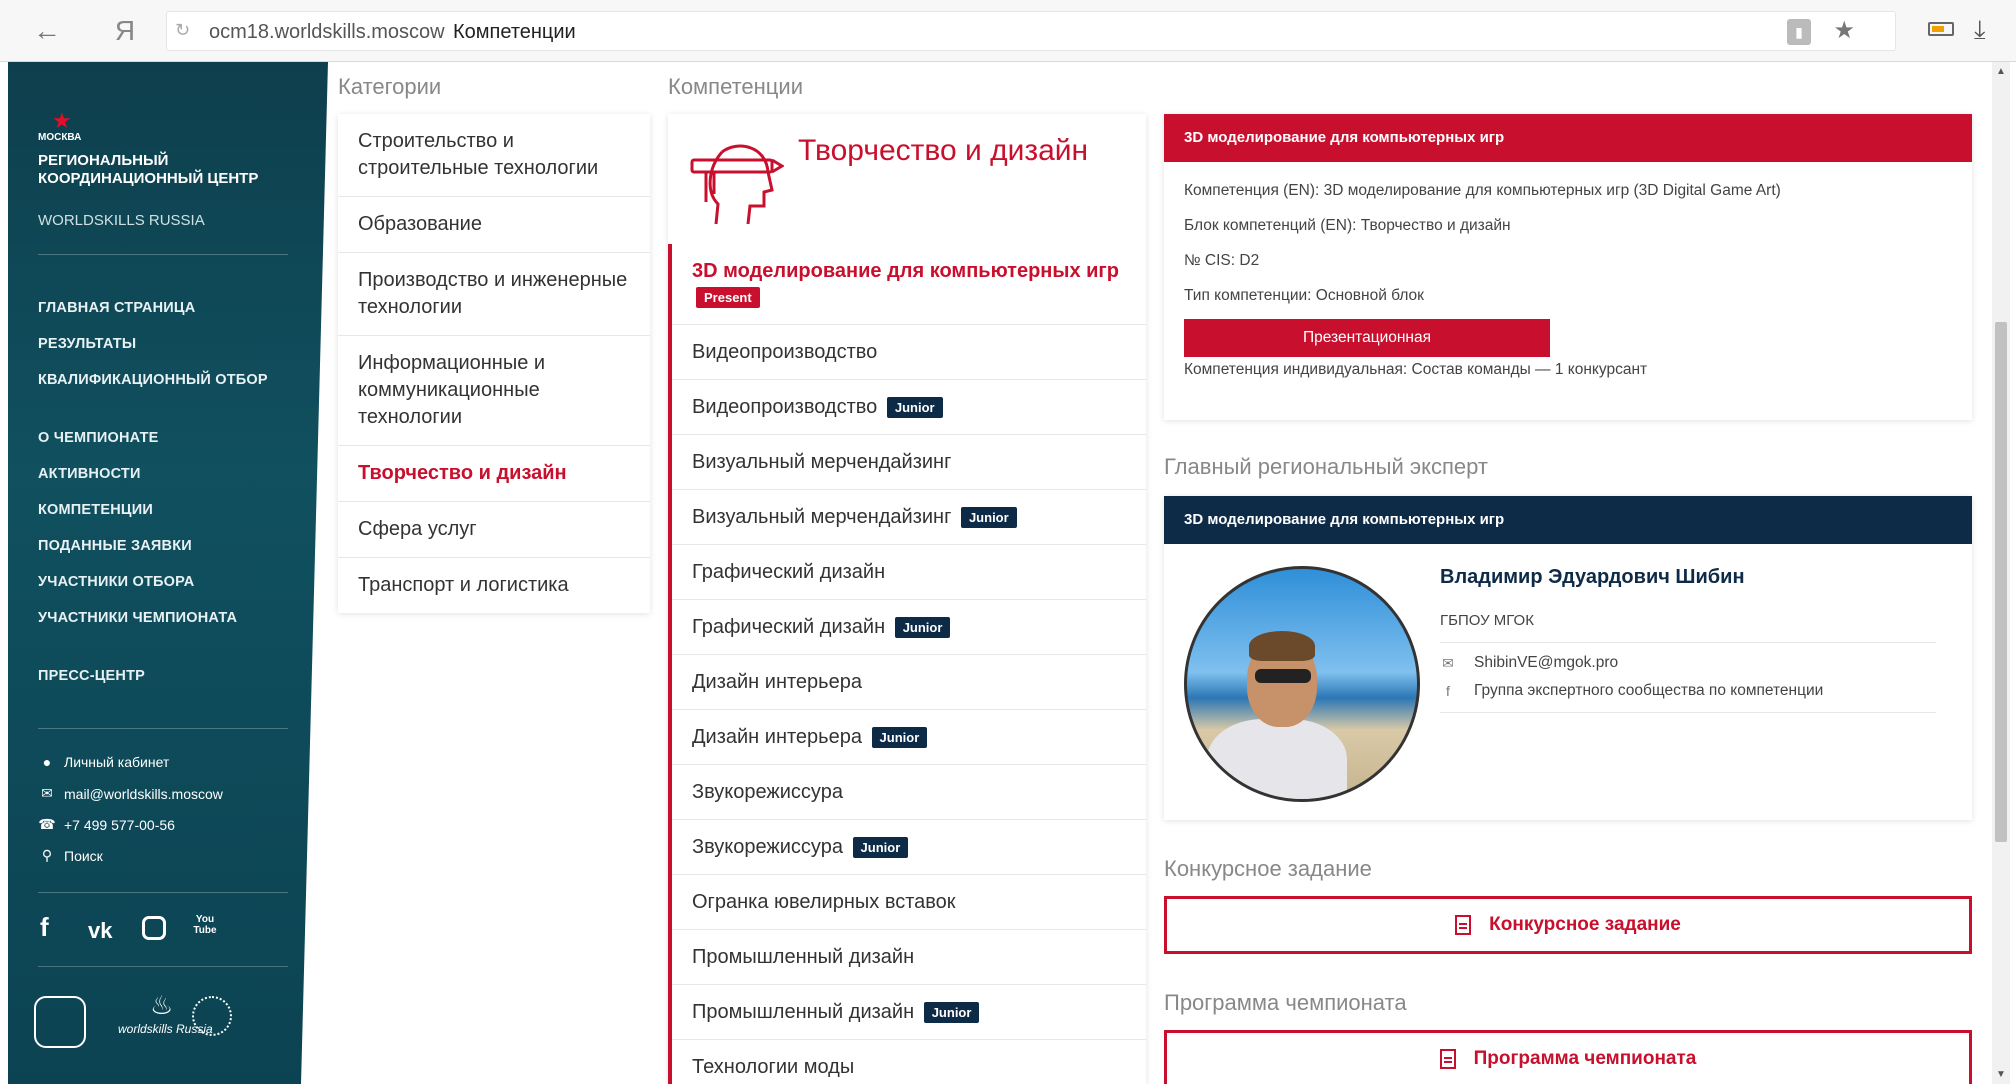 The image size is (2016, 1084). I want to click on search-link: ⚲ Поиск, so click(70, 855).